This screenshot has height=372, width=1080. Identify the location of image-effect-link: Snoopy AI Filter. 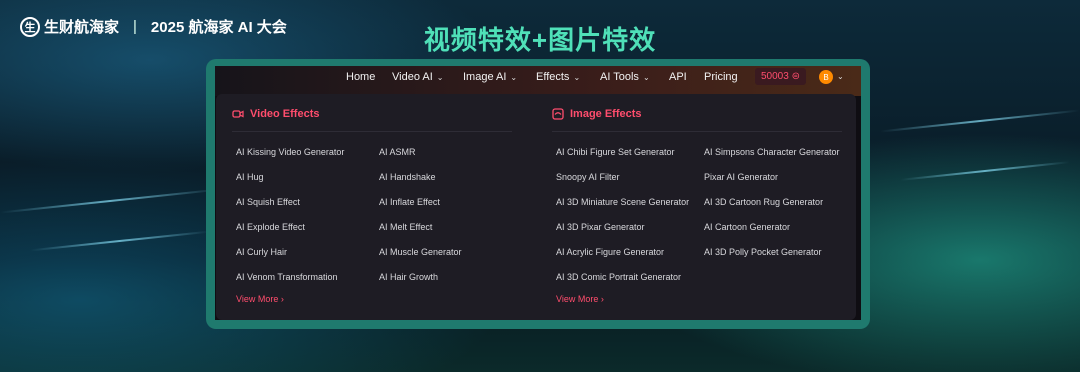
(588, 177).